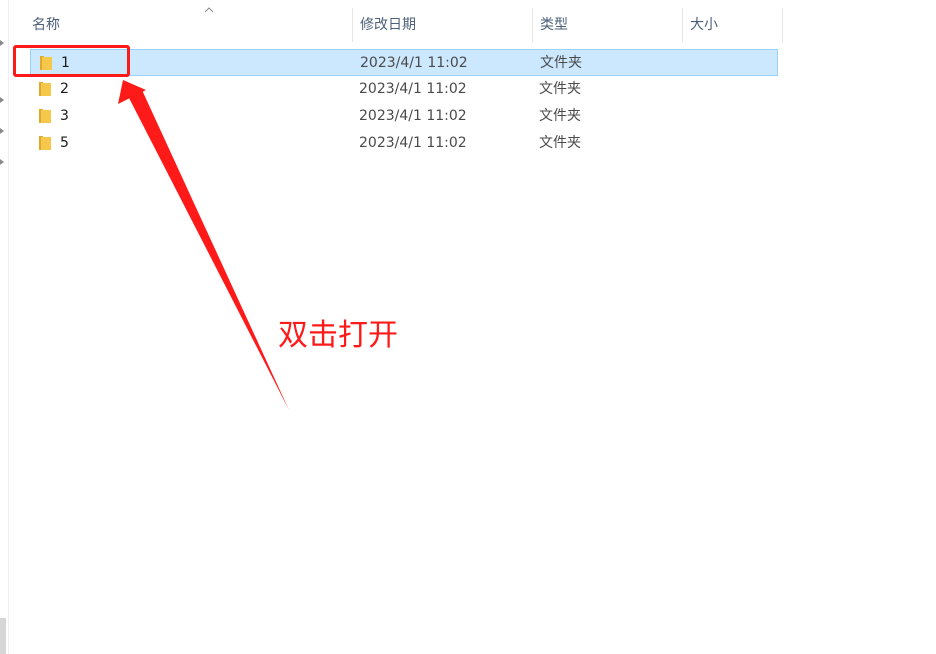 This screenshot has height=654, width=936. Describe the element at coordinates (64, 116) in the screenshot. I see `file-name: 3` at that location.